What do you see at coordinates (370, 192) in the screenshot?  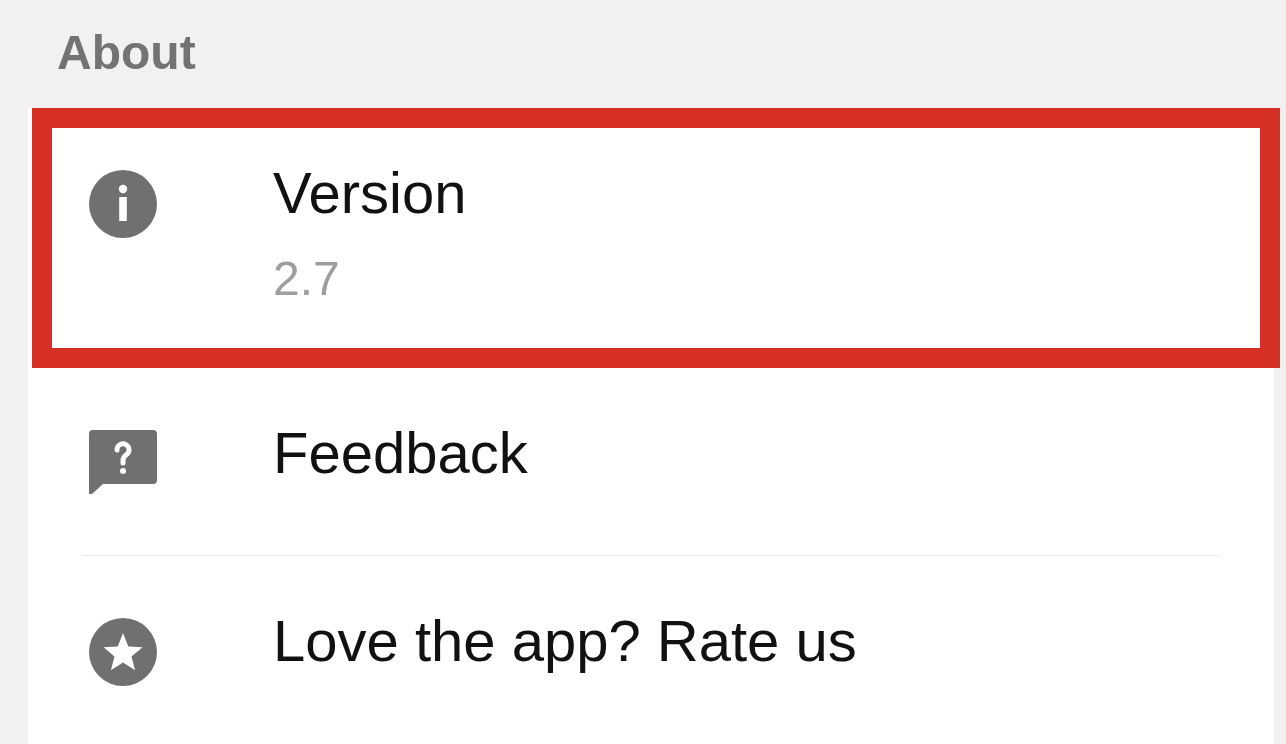 I see `settings-item-label: Version` at bounding box center [370, 192].